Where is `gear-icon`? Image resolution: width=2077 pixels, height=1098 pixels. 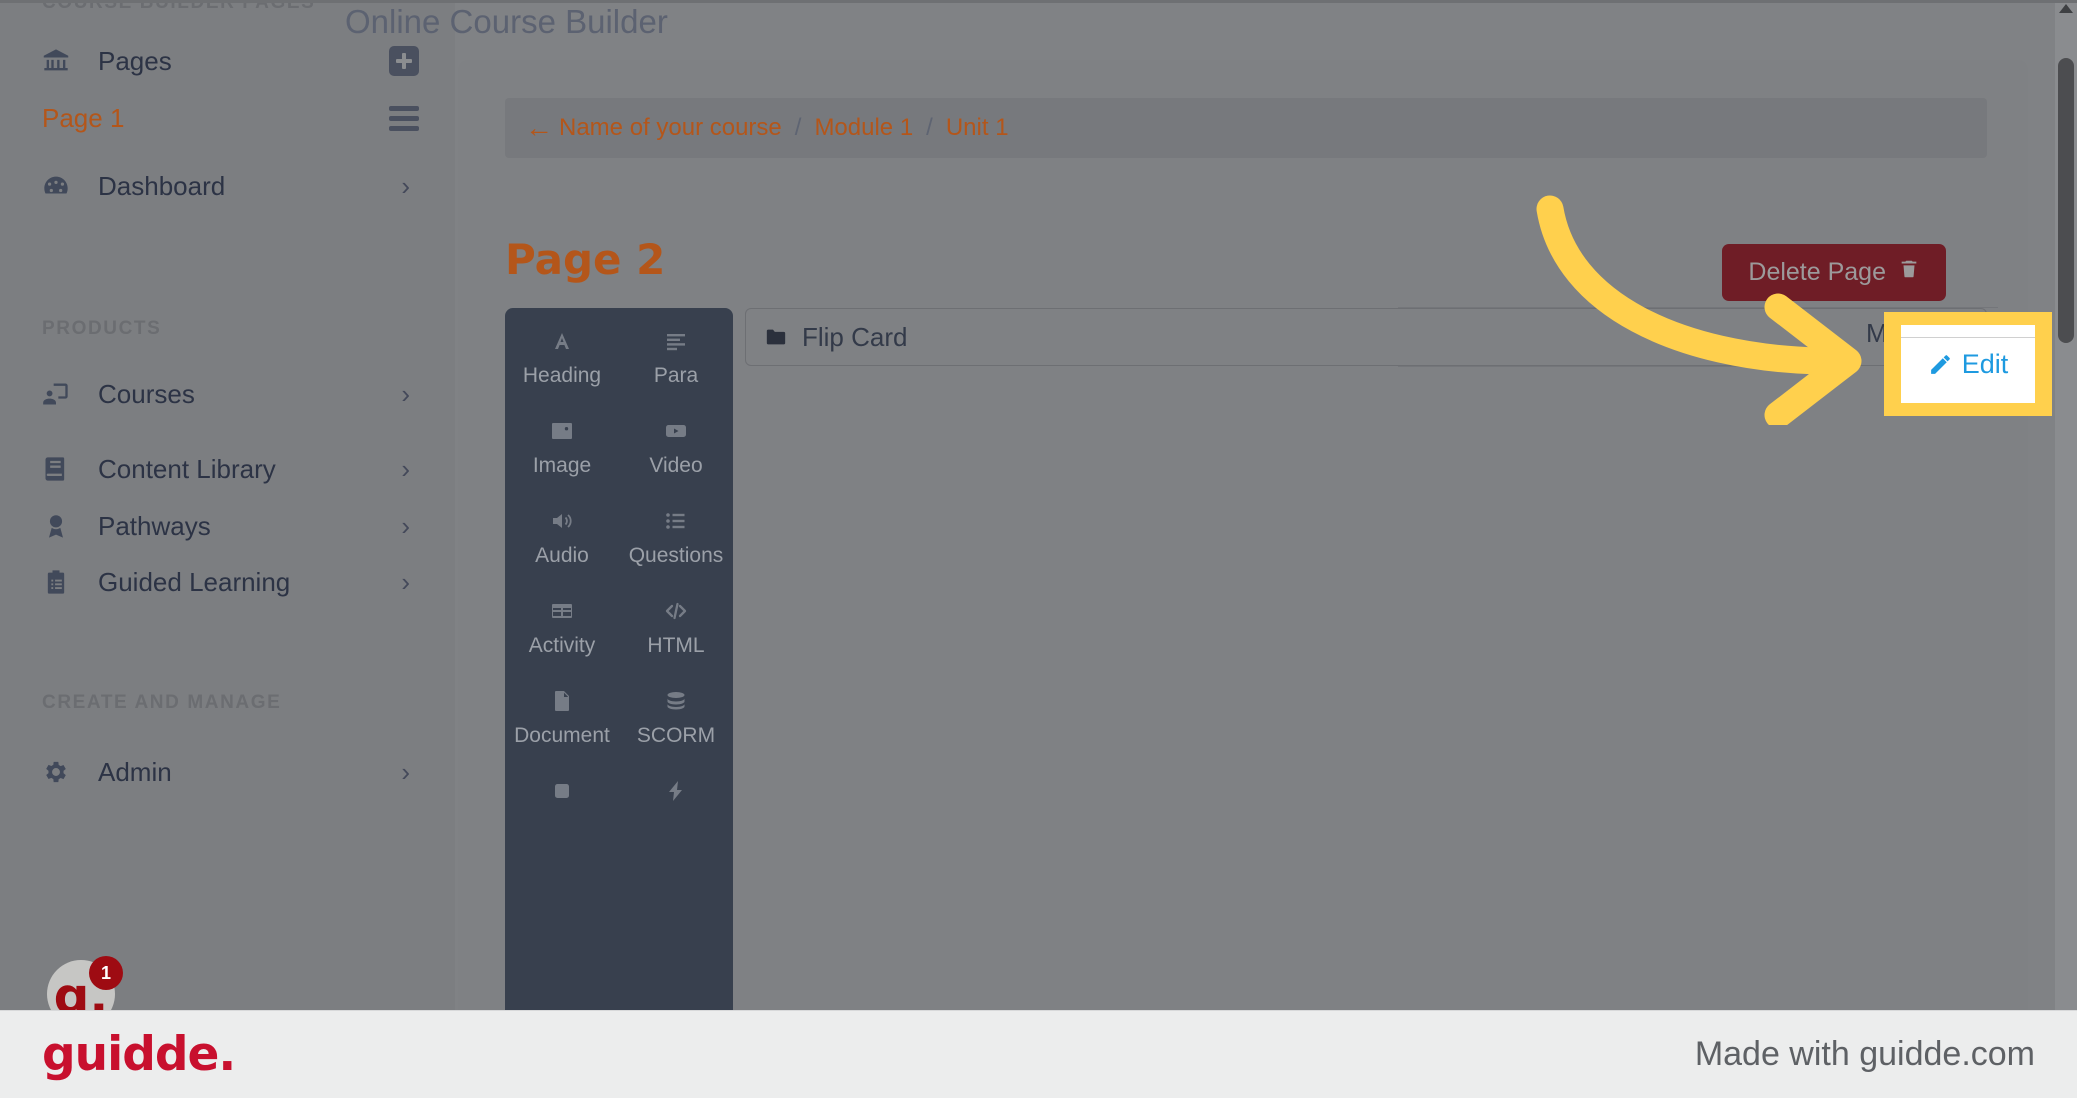 gear-icon is located at coordinates (56, 772).